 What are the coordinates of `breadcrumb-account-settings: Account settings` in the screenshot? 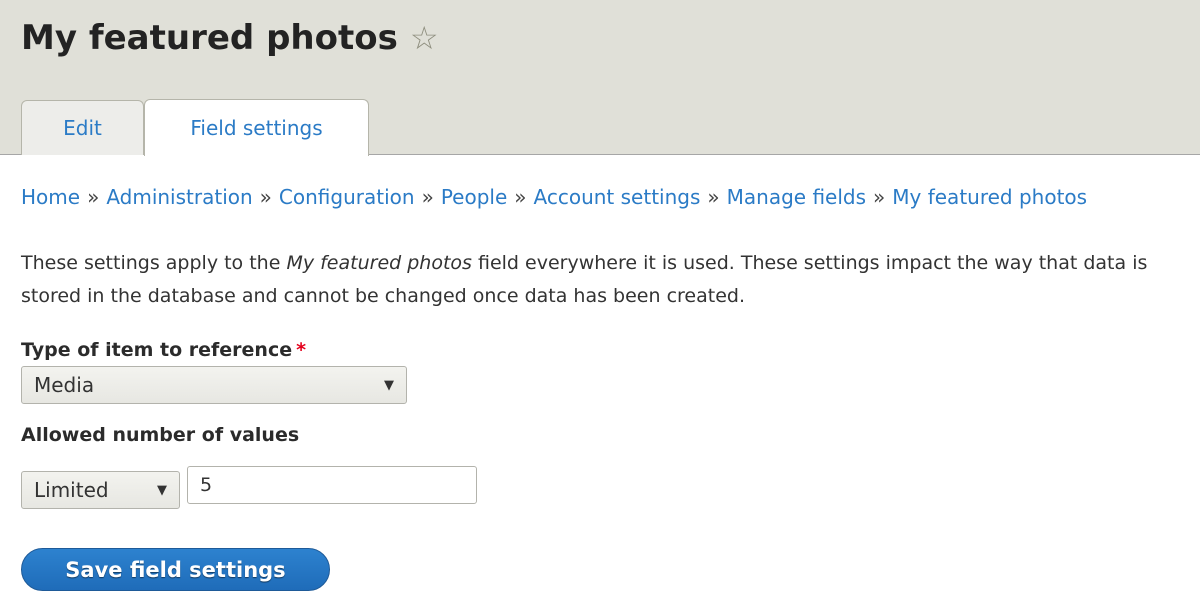 It's located at (617, 197).